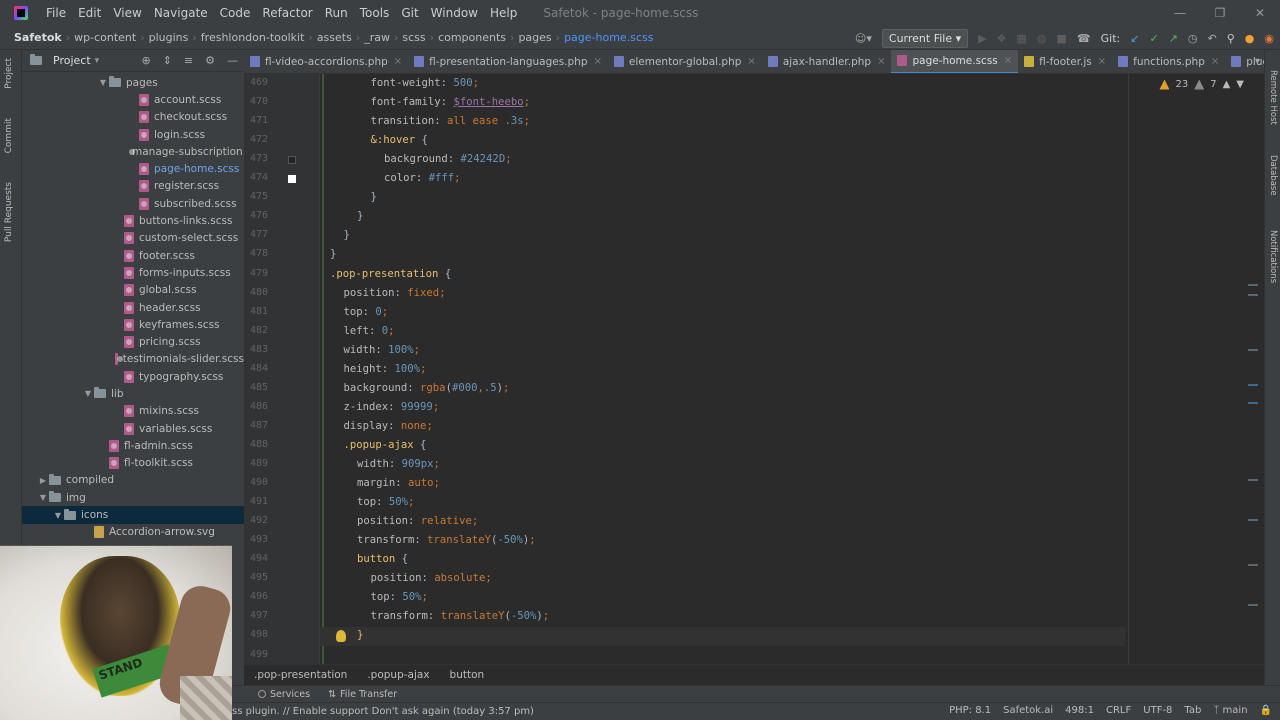  What do you see at coordinates (448, 159) in the screenshot?
I see `code-line: background: #24242D;` at bounding box center [448, 159].